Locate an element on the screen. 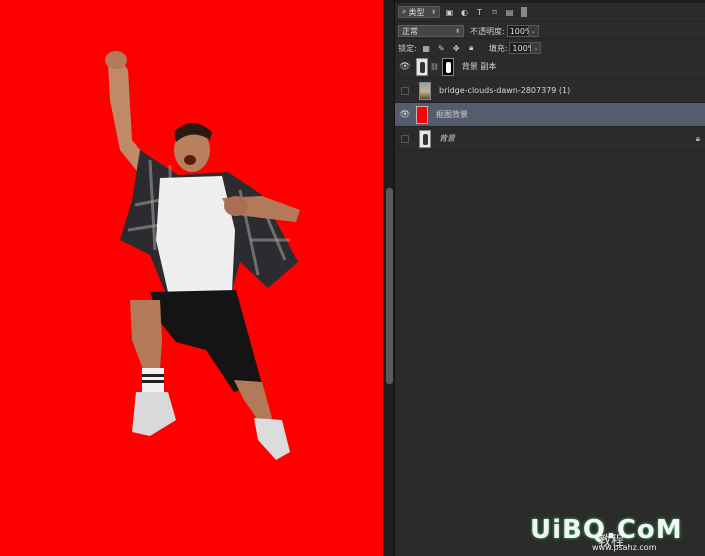 The height and width of the screenshot is (556, 705). layer-name: 背景 is located at coordinates (447, 138).